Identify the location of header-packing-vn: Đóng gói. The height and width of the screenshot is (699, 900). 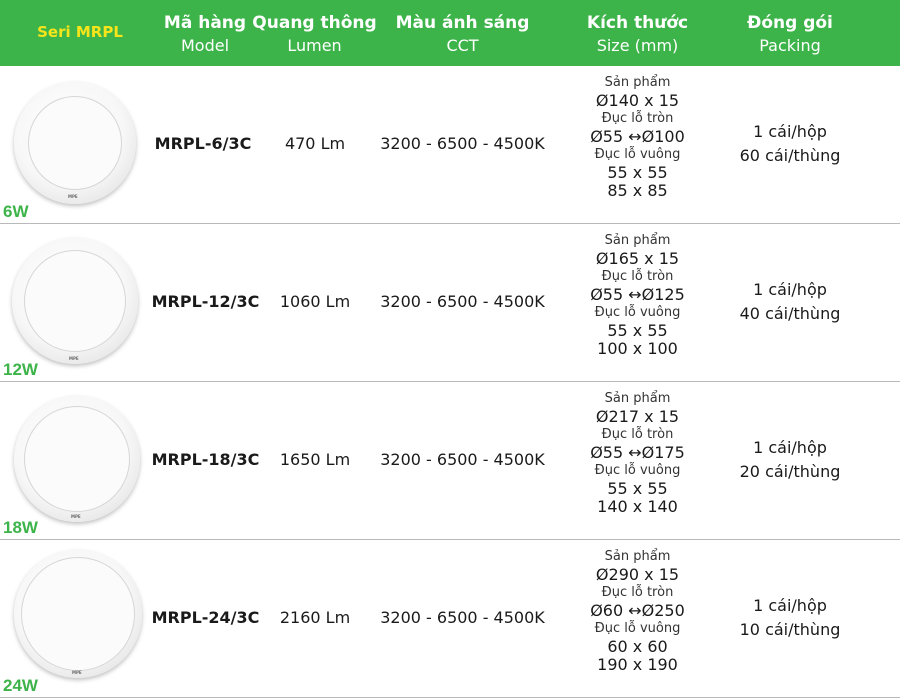
(790, 23).